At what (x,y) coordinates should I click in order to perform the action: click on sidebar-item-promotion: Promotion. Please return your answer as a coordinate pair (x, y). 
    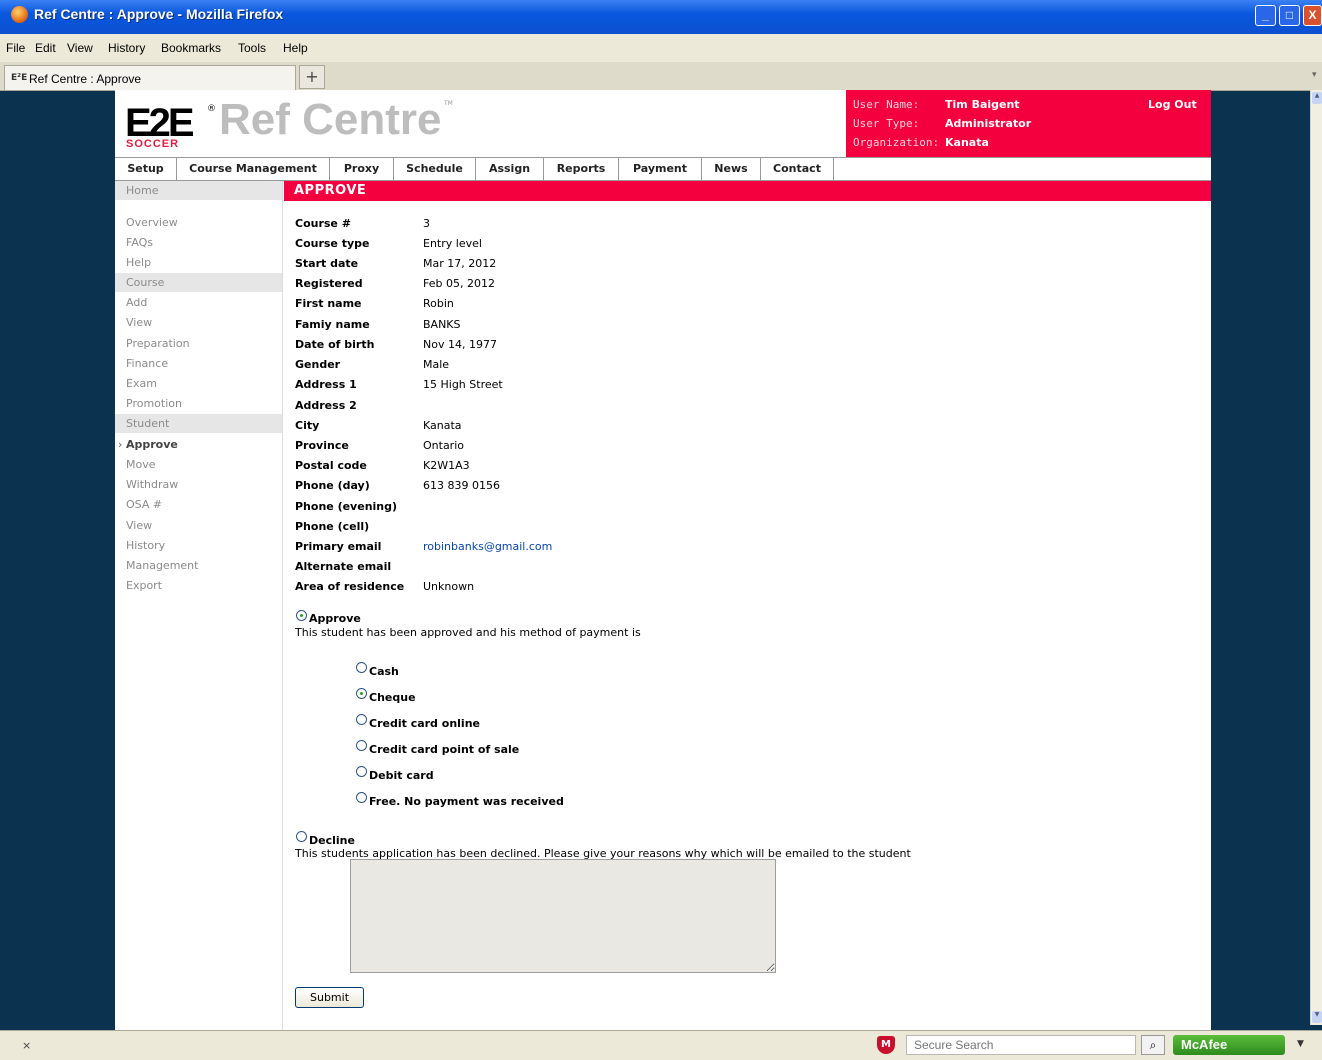
    Looking at the image, I should click on (198, 403).